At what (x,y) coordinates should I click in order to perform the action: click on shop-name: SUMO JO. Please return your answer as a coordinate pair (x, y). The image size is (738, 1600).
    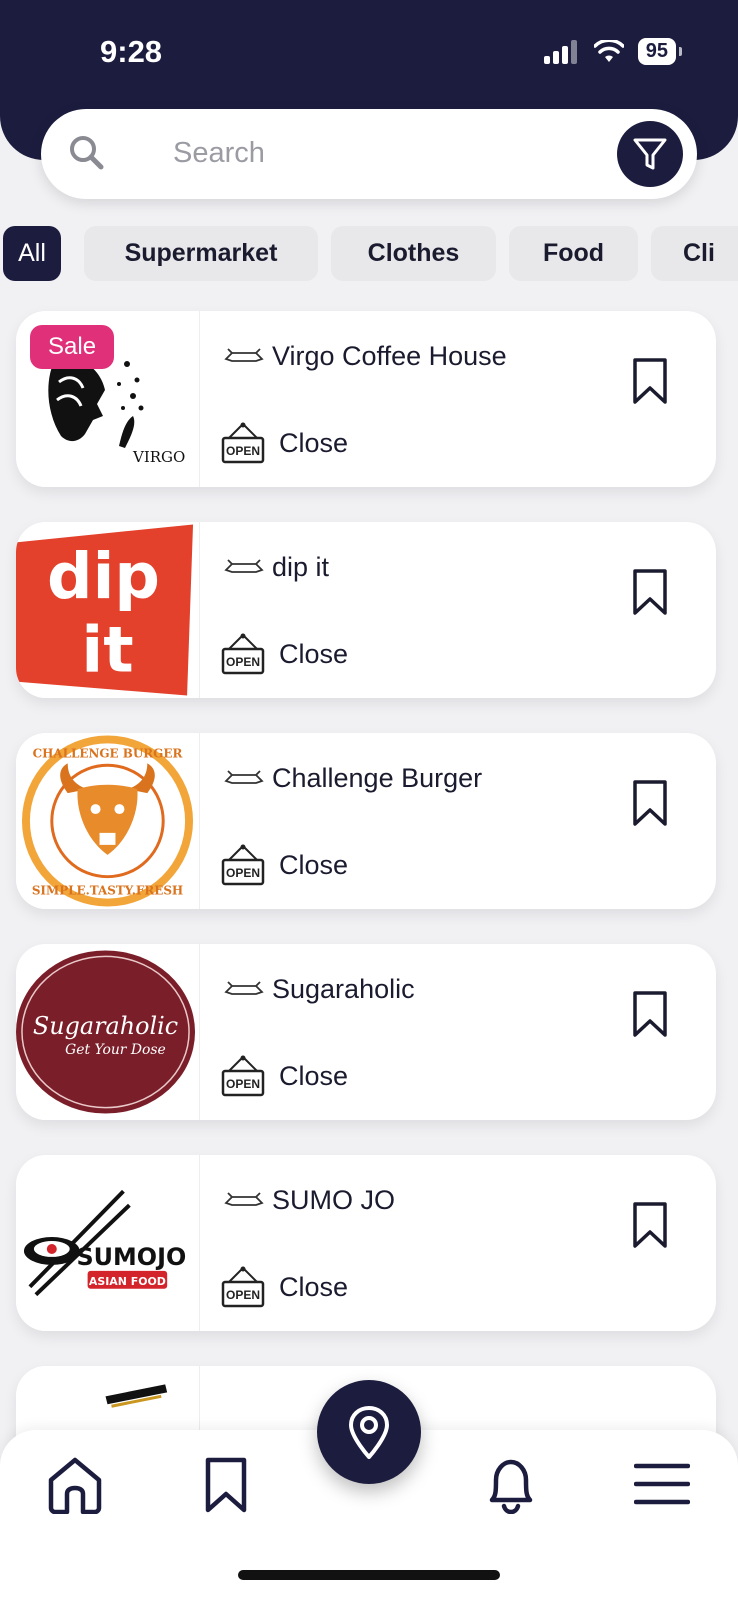
    Looking at the image, I should click on (334, 1200).